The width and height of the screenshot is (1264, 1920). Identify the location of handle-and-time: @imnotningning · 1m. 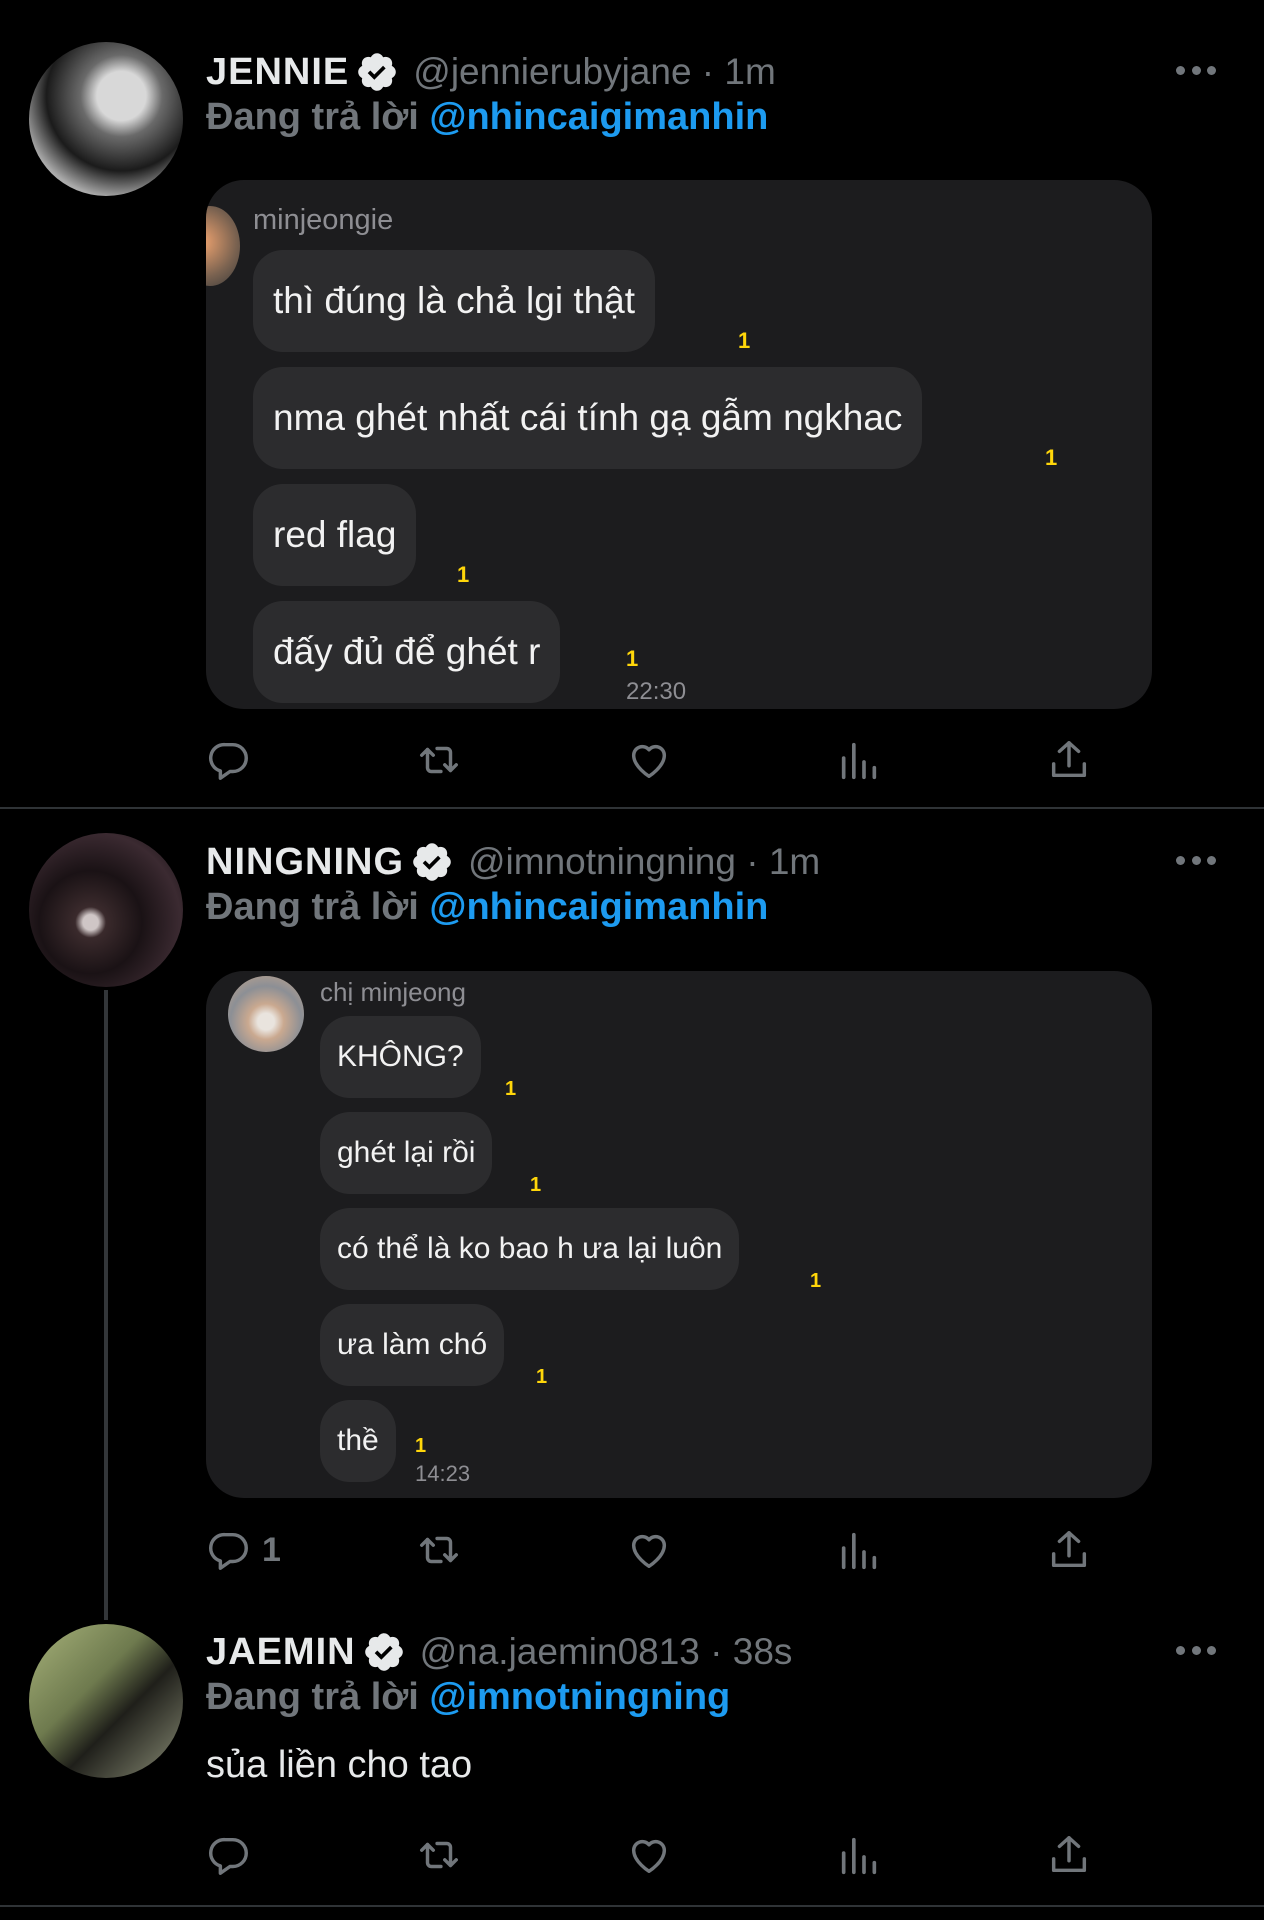
(644, 862).